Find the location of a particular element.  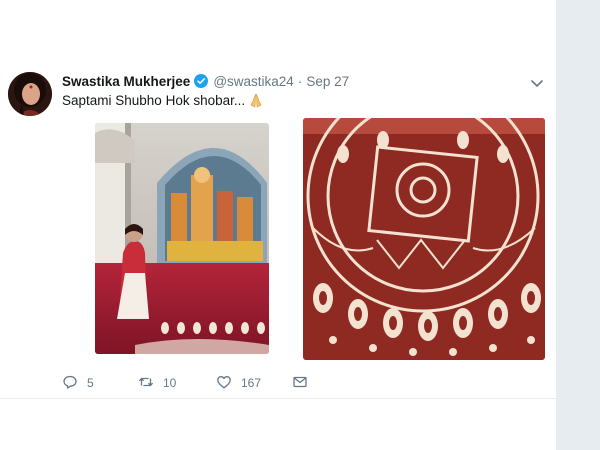

tweet-photo-durga-pandal is located at coordinates (182, 238).